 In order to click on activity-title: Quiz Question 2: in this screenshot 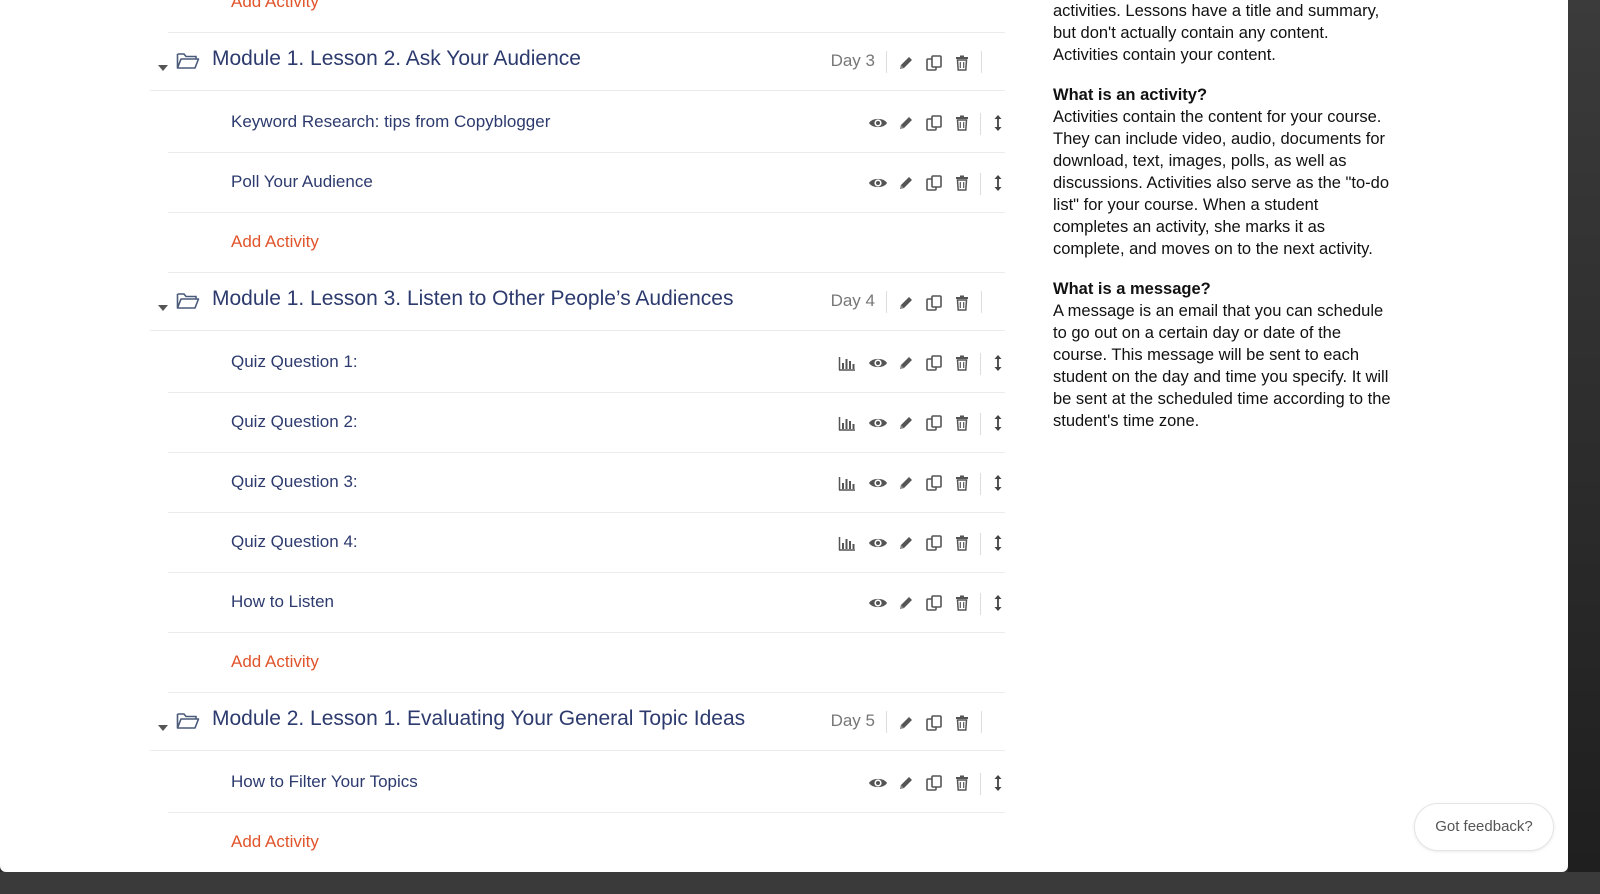, I will do `click(294, 422)`.